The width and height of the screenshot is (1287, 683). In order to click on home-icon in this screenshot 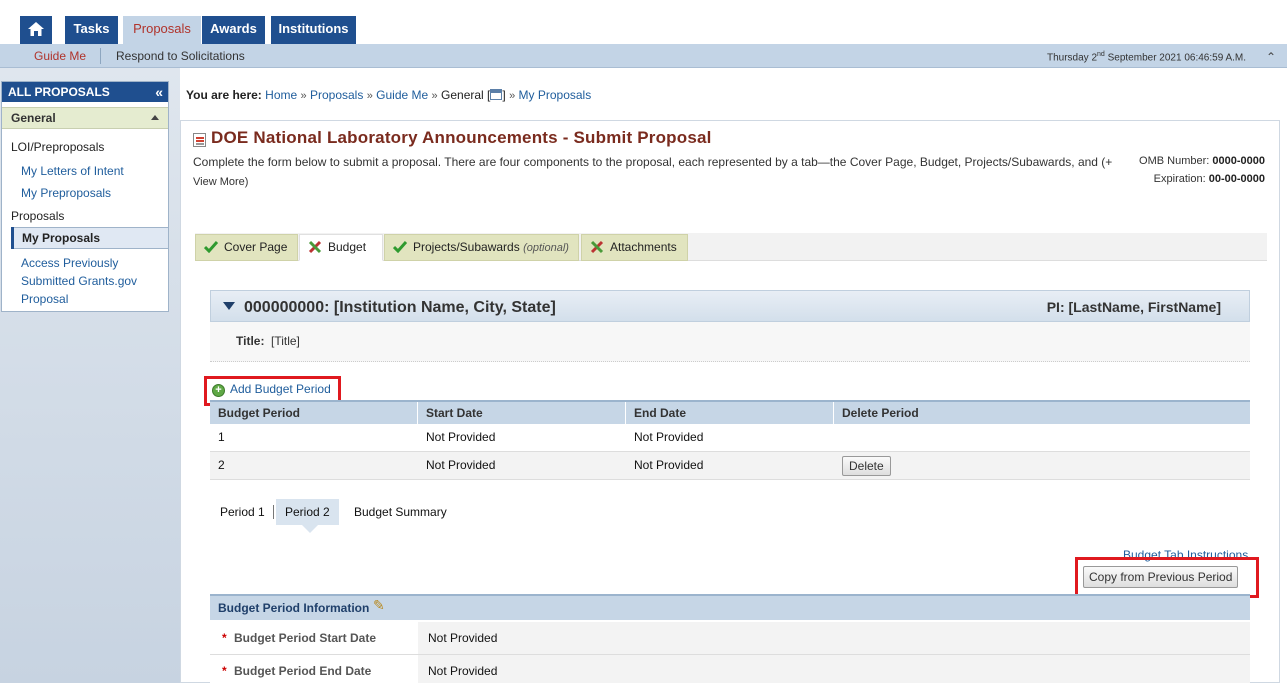, I will do `click(36, 30)`.